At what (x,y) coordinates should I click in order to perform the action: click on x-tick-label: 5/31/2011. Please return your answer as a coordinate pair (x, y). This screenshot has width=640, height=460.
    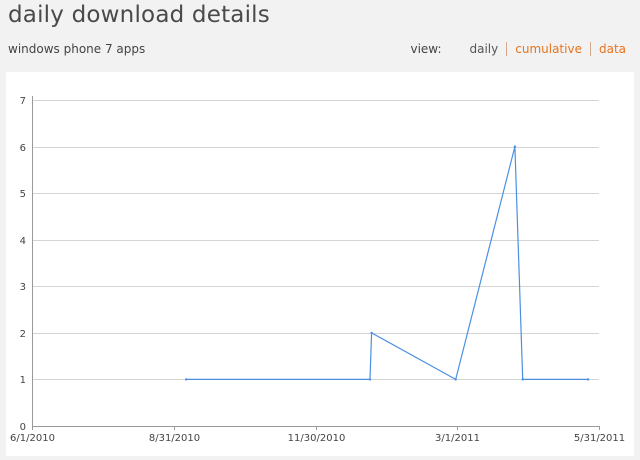
    Looking at the image, I should click on (599, 438).